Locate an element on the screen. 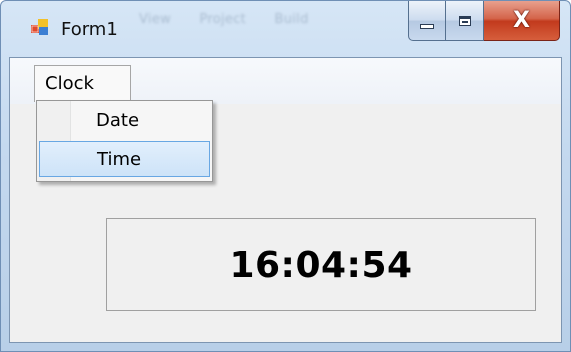 This screenshot has width=571, height=352. menu-item-clock: Clock is located at coordinates (82, 83).